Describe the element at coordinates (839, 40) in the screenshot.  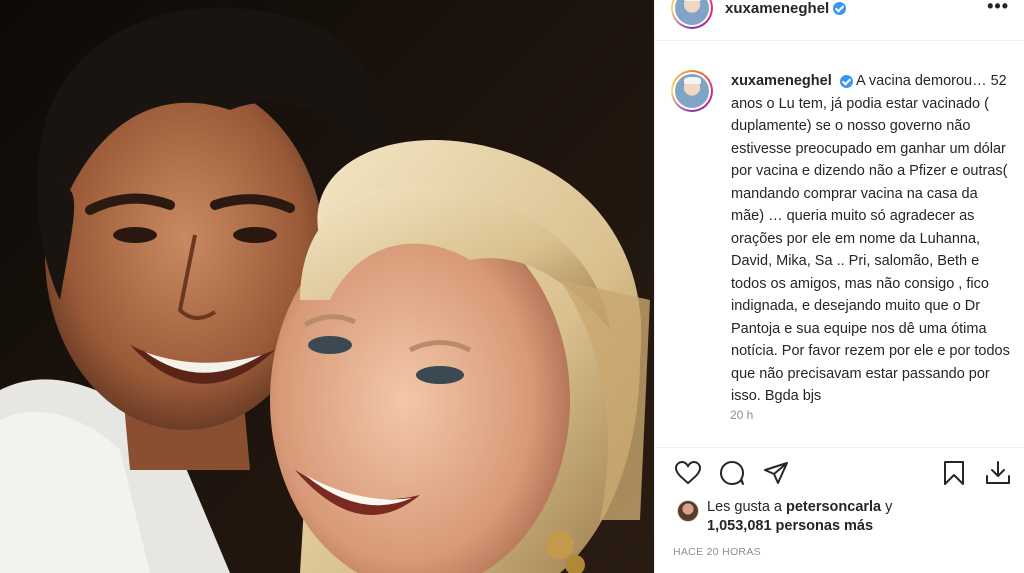
I see `header-divider` at that location.